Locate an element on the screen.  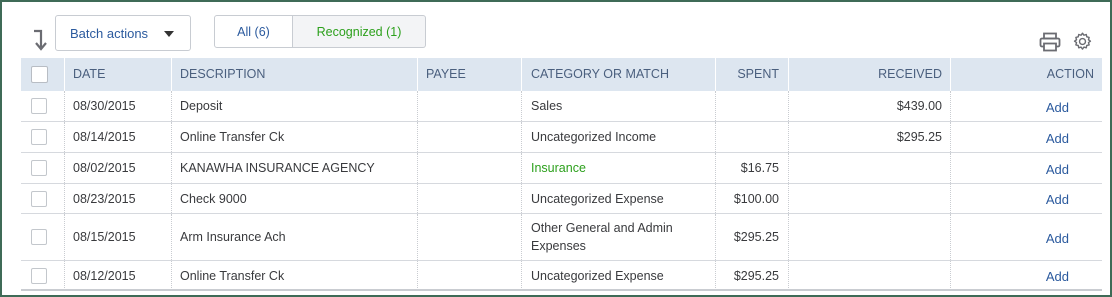
header-date: DATE is located at coordinates (89, 74).